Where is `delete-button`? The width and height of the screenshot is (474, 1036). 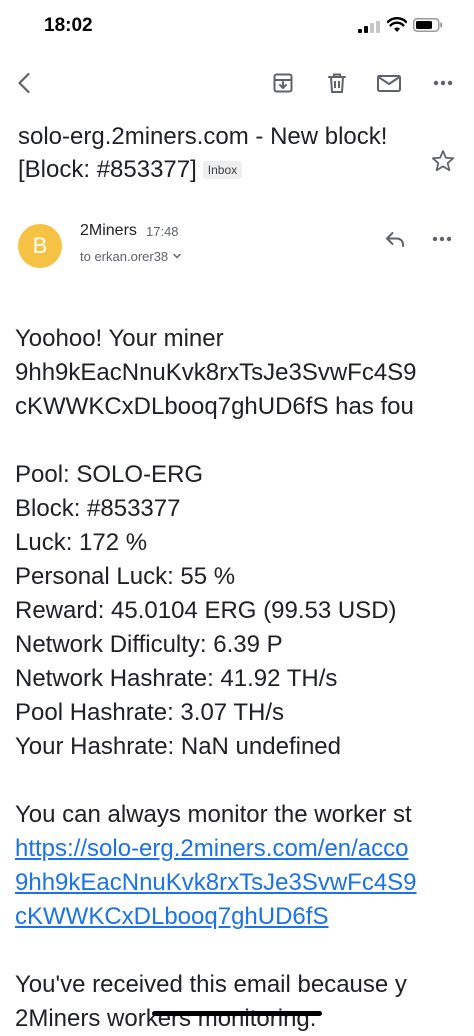
delete-button is located at coordinates (337, 83).